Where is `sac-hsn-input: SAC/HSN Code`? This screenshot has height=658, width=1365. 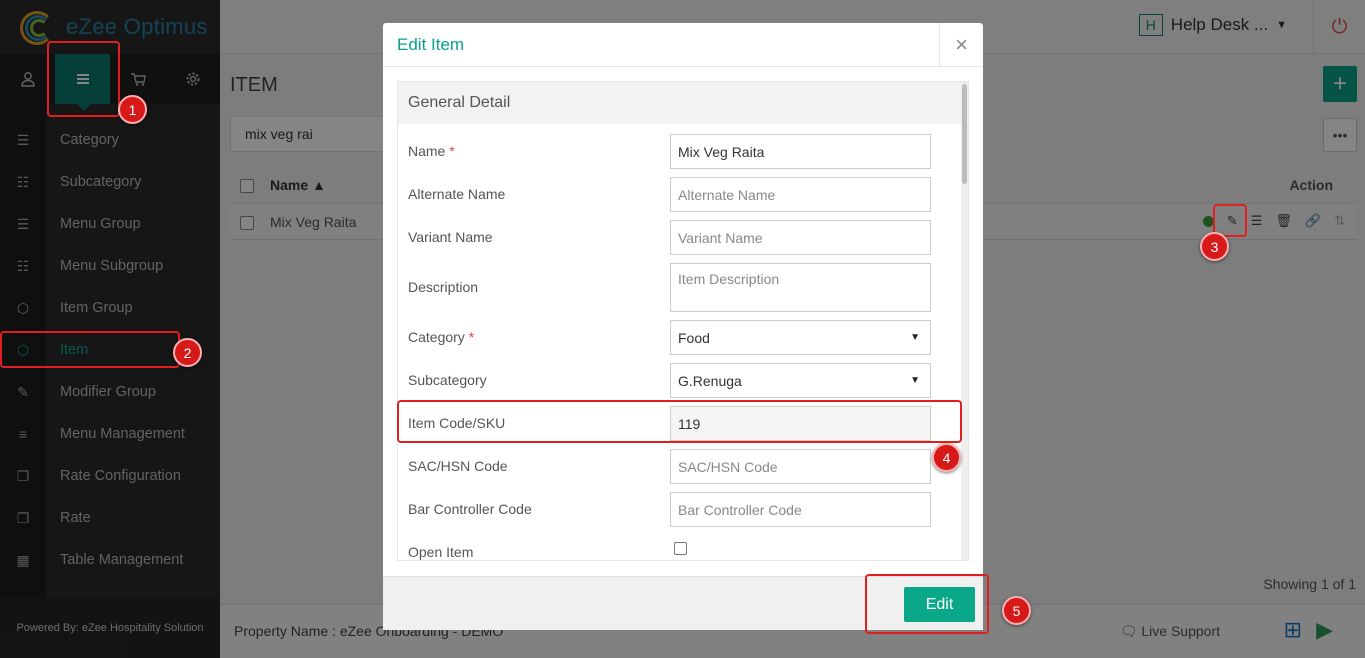
sac-hsn-input: SAC/HSN Code is located at coordinates (800, 466).